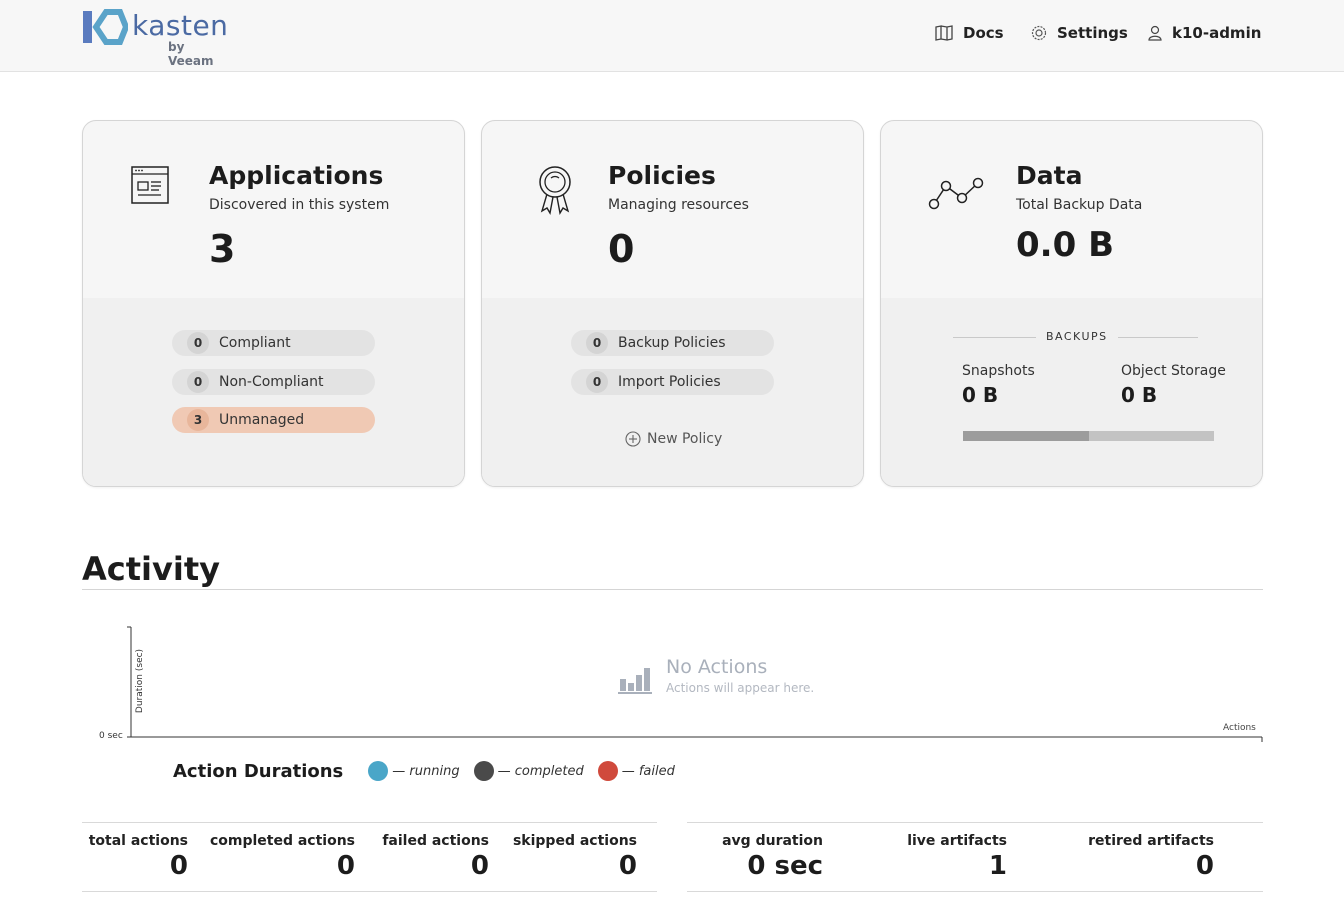 This screenshot has height=904, width=1344. I want to click on non-compliant-count: 0, so click(198, 382).